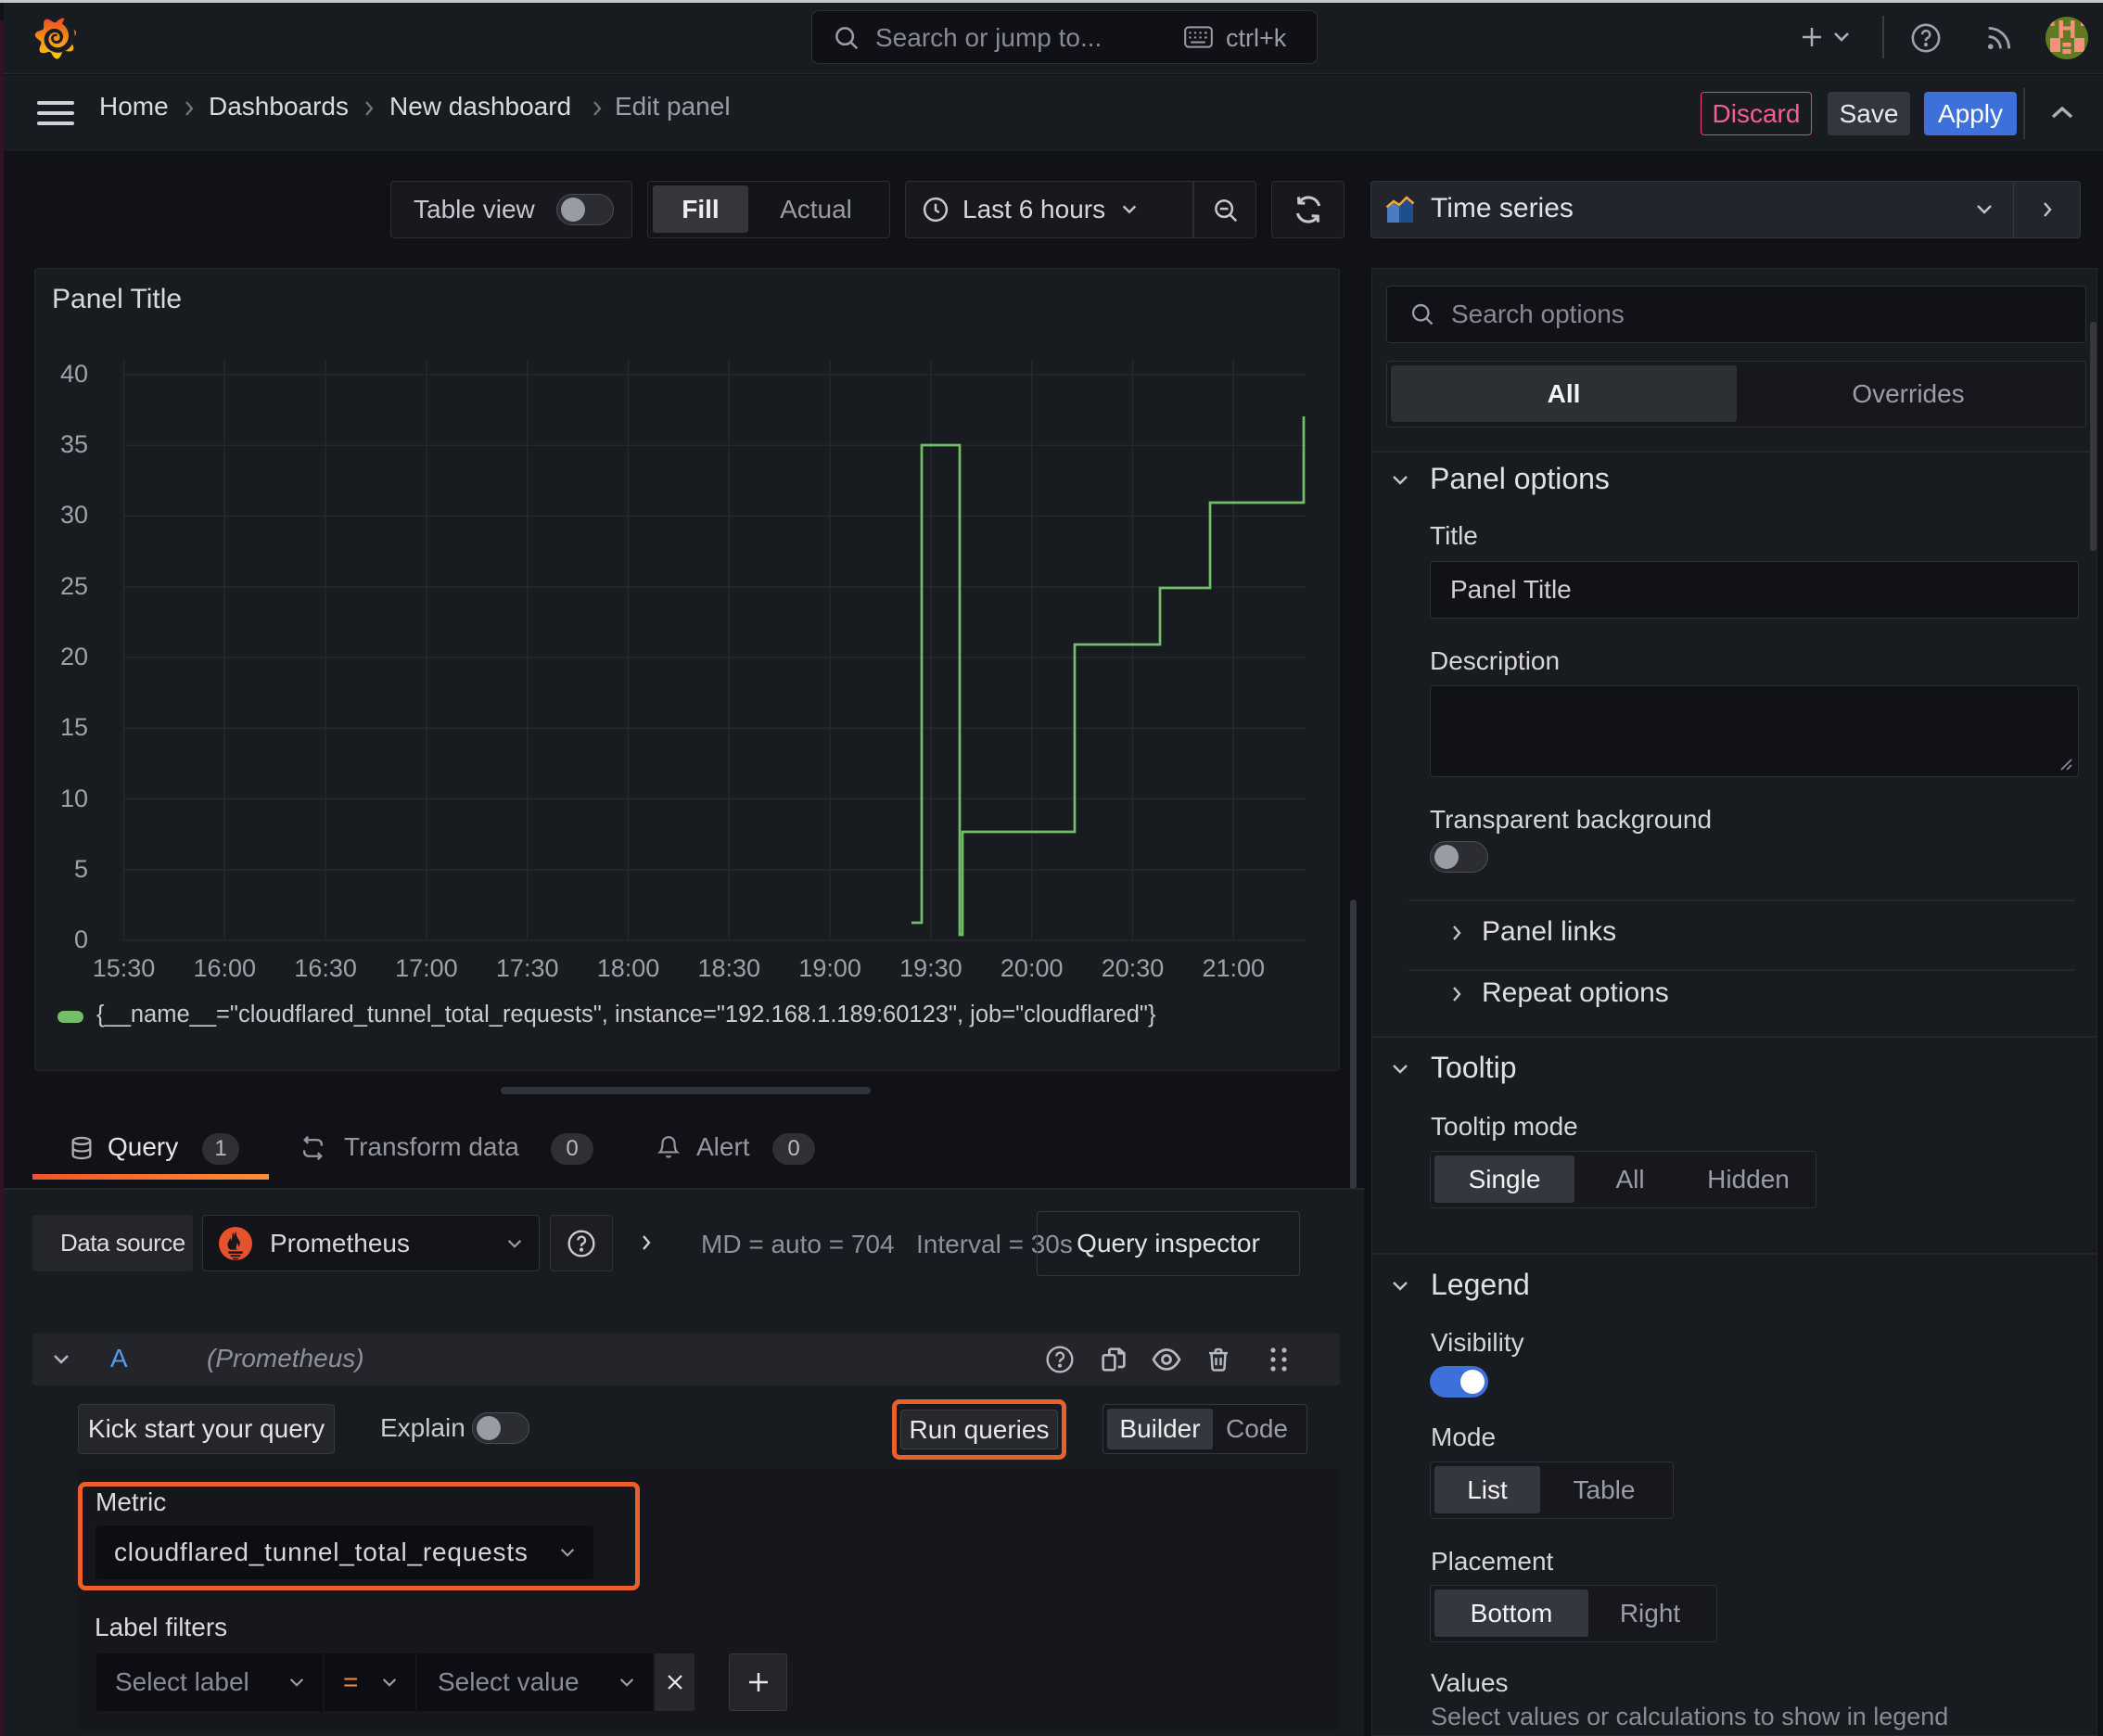  Describe the element at coordinates (829, 968) in the screenshot. I see `svg-text: 19:00` at that location.